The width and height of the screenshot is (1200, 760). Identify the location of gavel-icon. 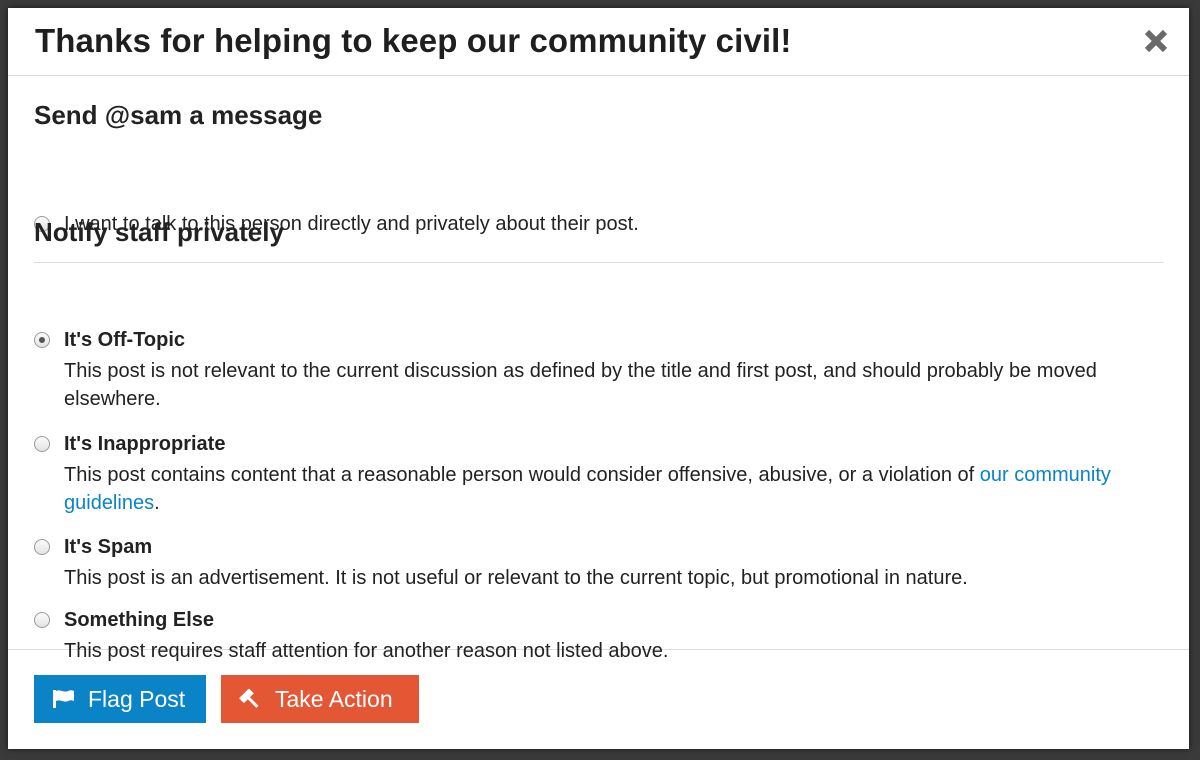
(249, 698).